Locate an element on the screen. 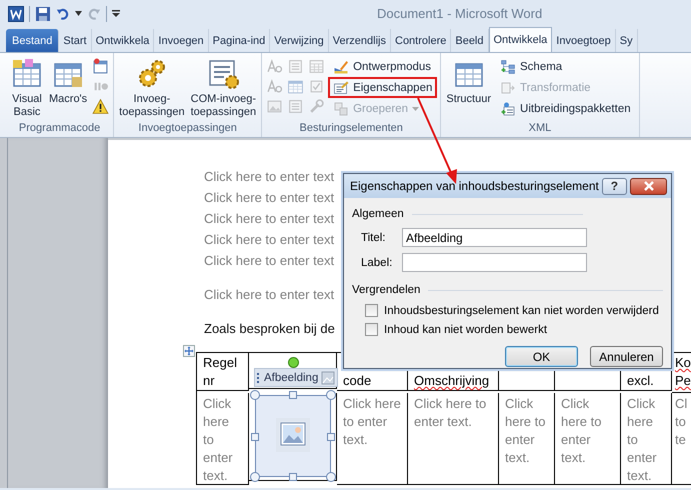  input-field is located at coordinates (494, 262).